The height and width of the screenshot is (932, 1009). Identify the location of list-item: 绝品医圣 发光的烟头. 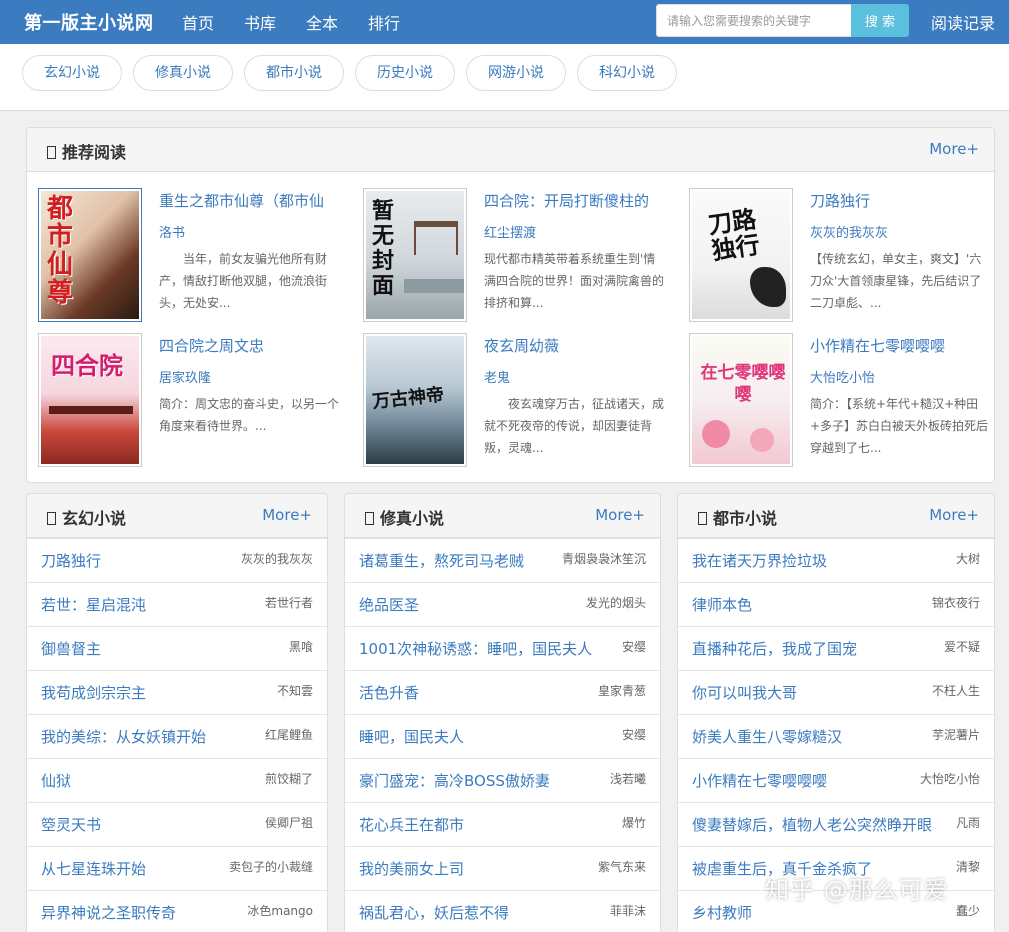
(502, 604).